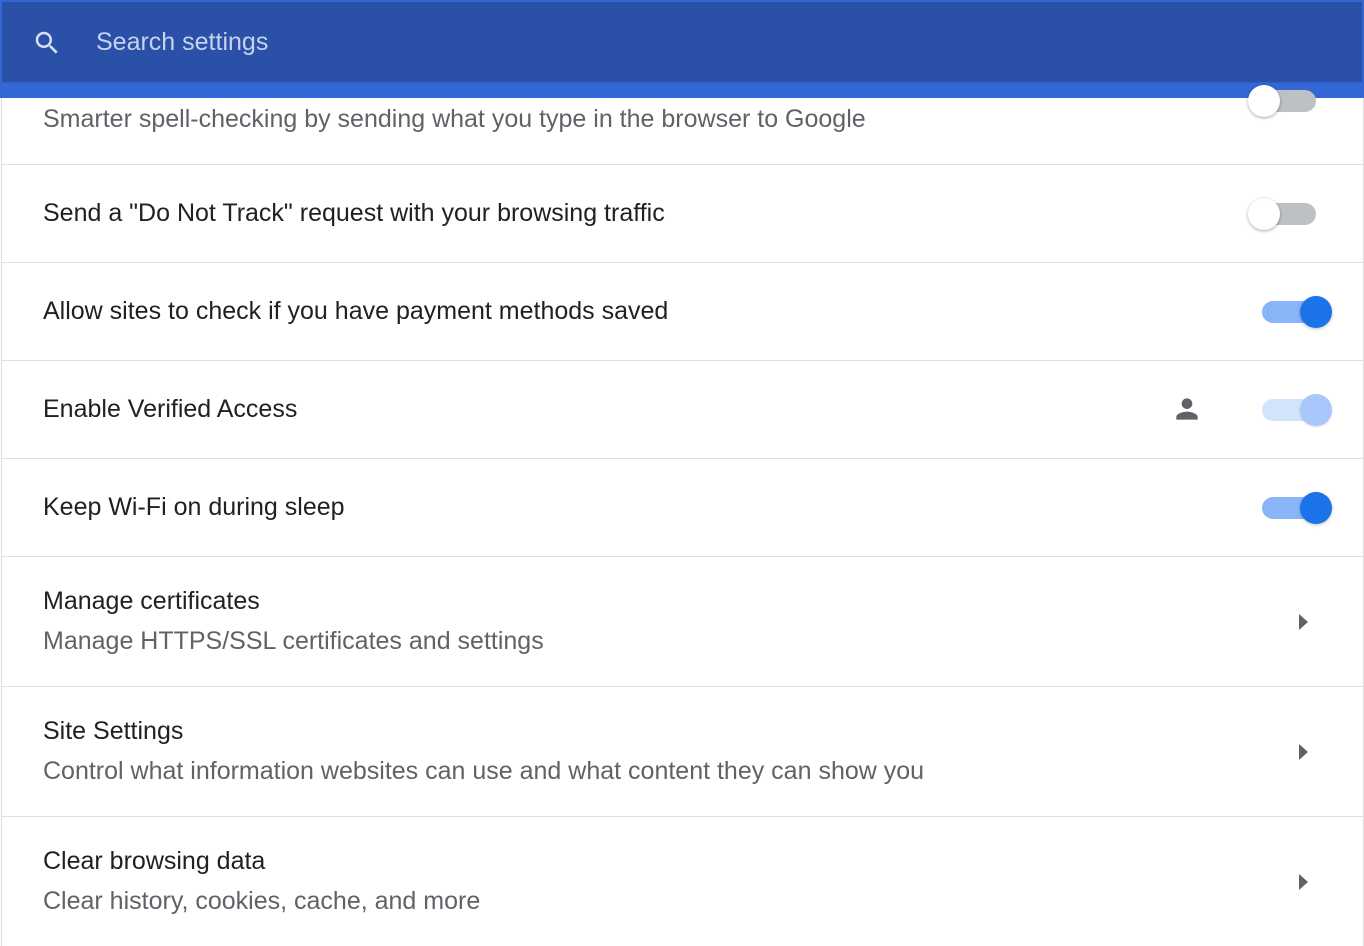 The height and width of the screenshot is (946, 1364). Describe the element at coordinates (1296, 508) in the screenshot. I see `wifi-sleep-toggle` at that location.